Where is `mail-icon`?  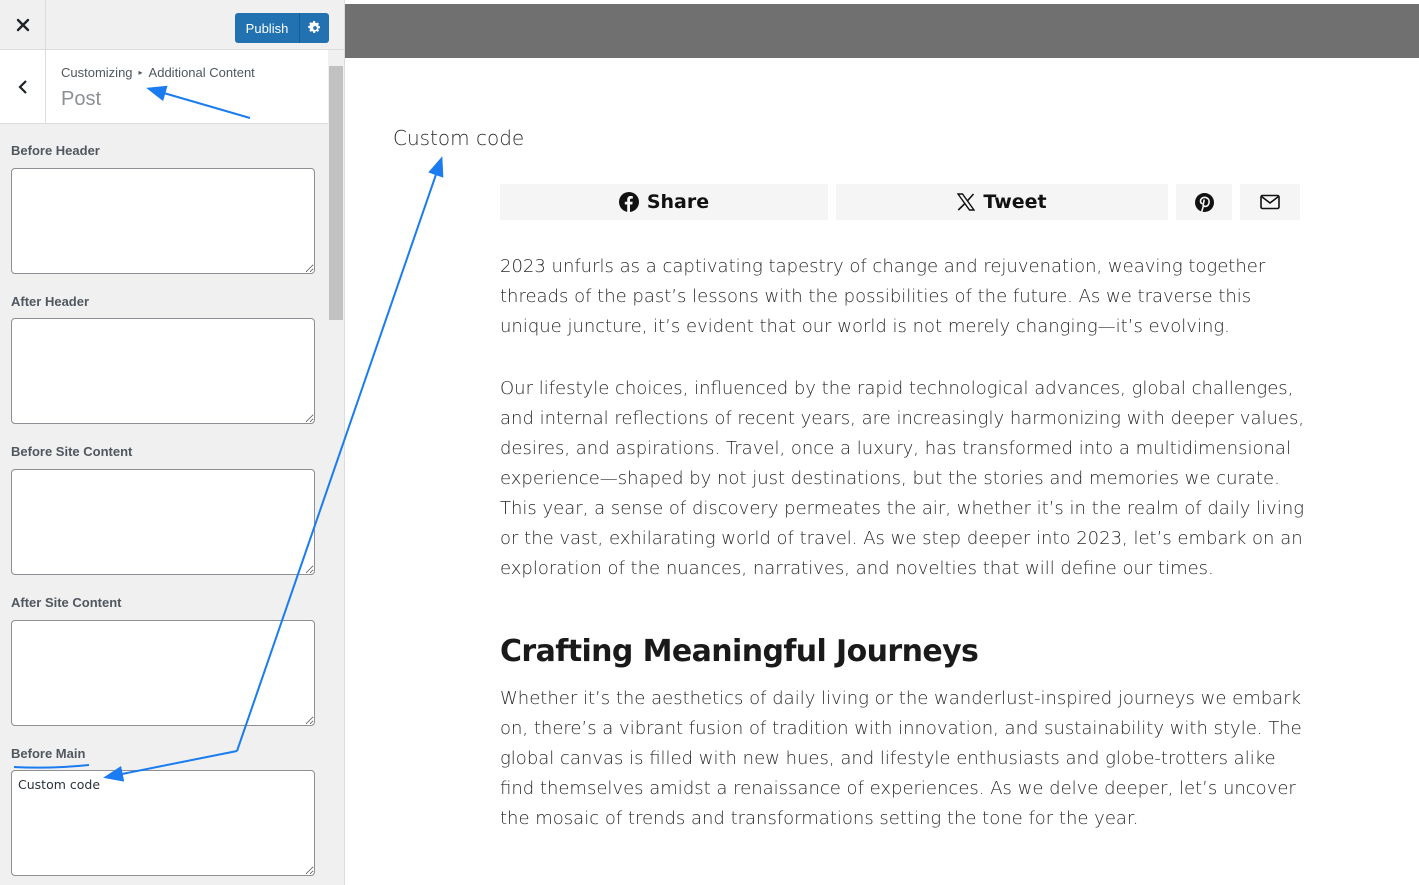 mail-icon is located at coordinates (1270, 202).